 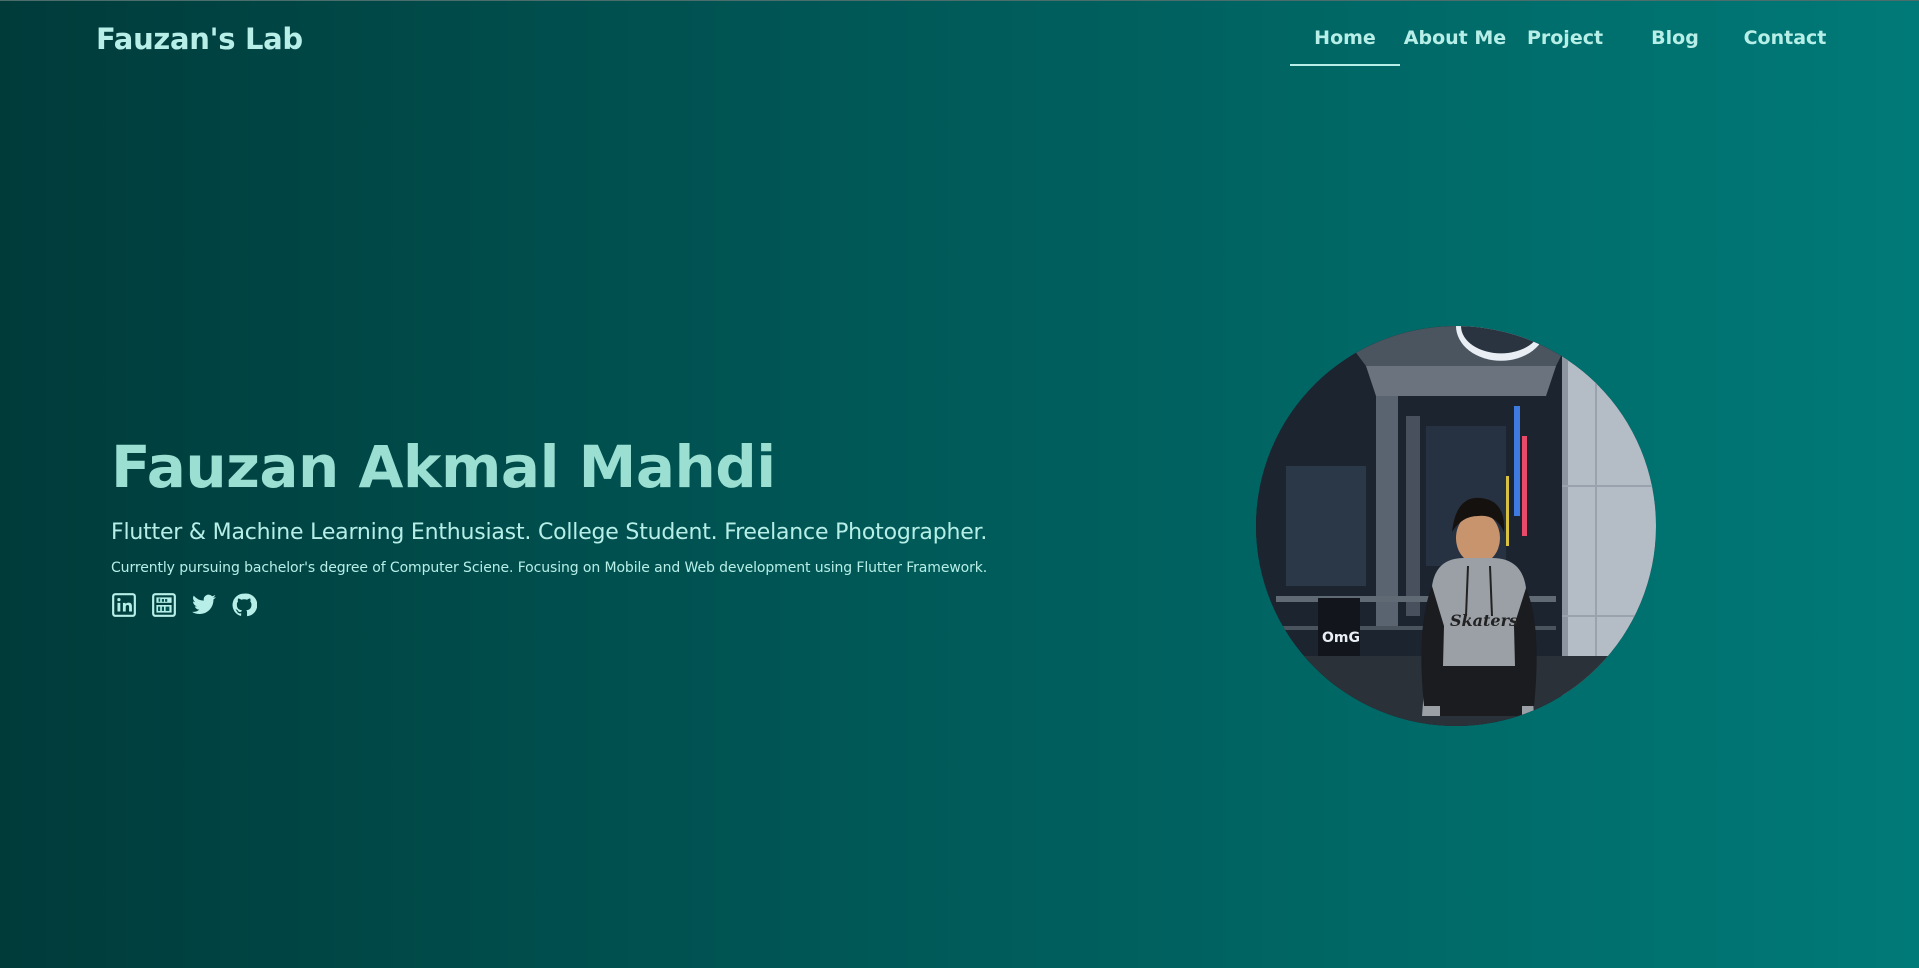 What do you see at coordinates (1345, 65) in the screenshot?
I see `active-nav-indicator` at bounding box center [1345, 65].